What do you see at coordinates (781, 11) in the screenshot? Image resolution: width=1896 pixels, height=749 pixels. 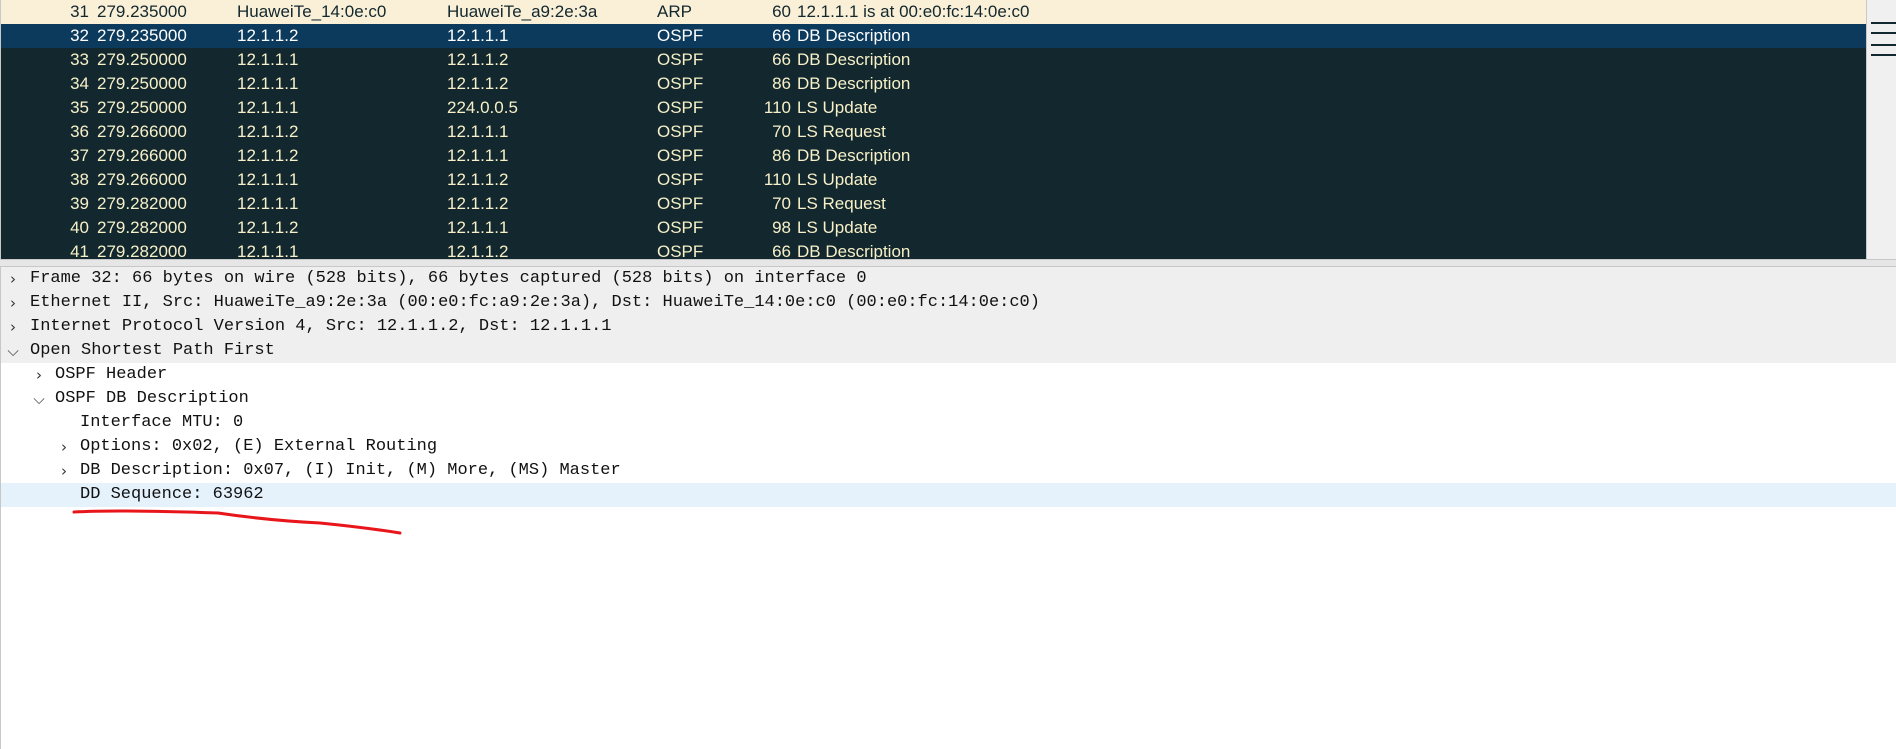 I see `packet-length: 60` at bounding box center [781, 11].